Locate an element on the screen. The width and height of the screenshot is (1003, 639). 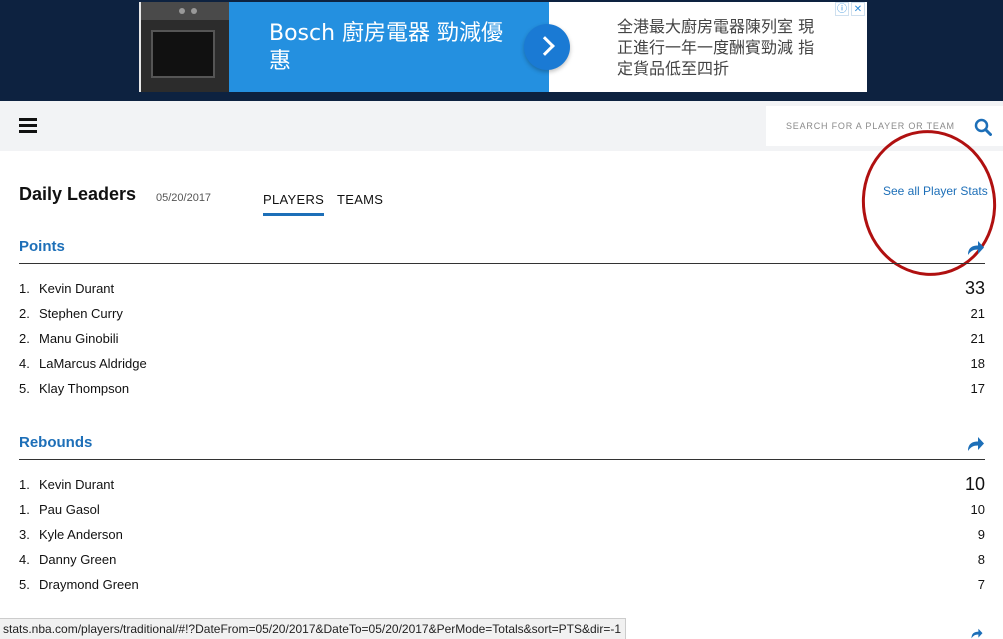
page-title: Daily Leaders is located at coordinates (78, 194).